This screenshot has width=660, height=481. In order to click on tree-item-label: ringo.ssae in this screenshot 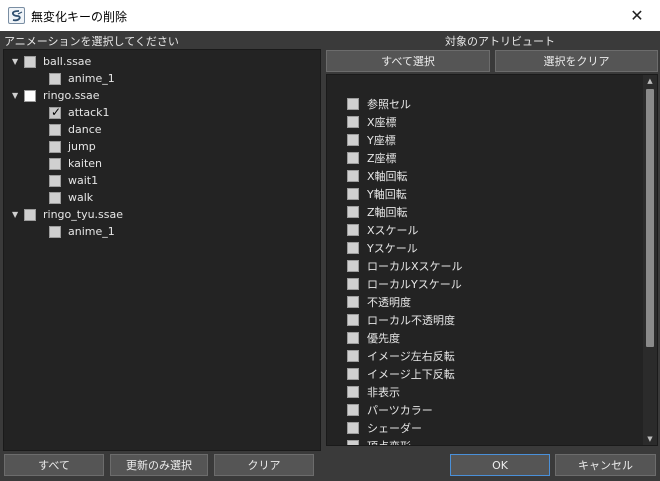, I will do `click(71, 95)`.